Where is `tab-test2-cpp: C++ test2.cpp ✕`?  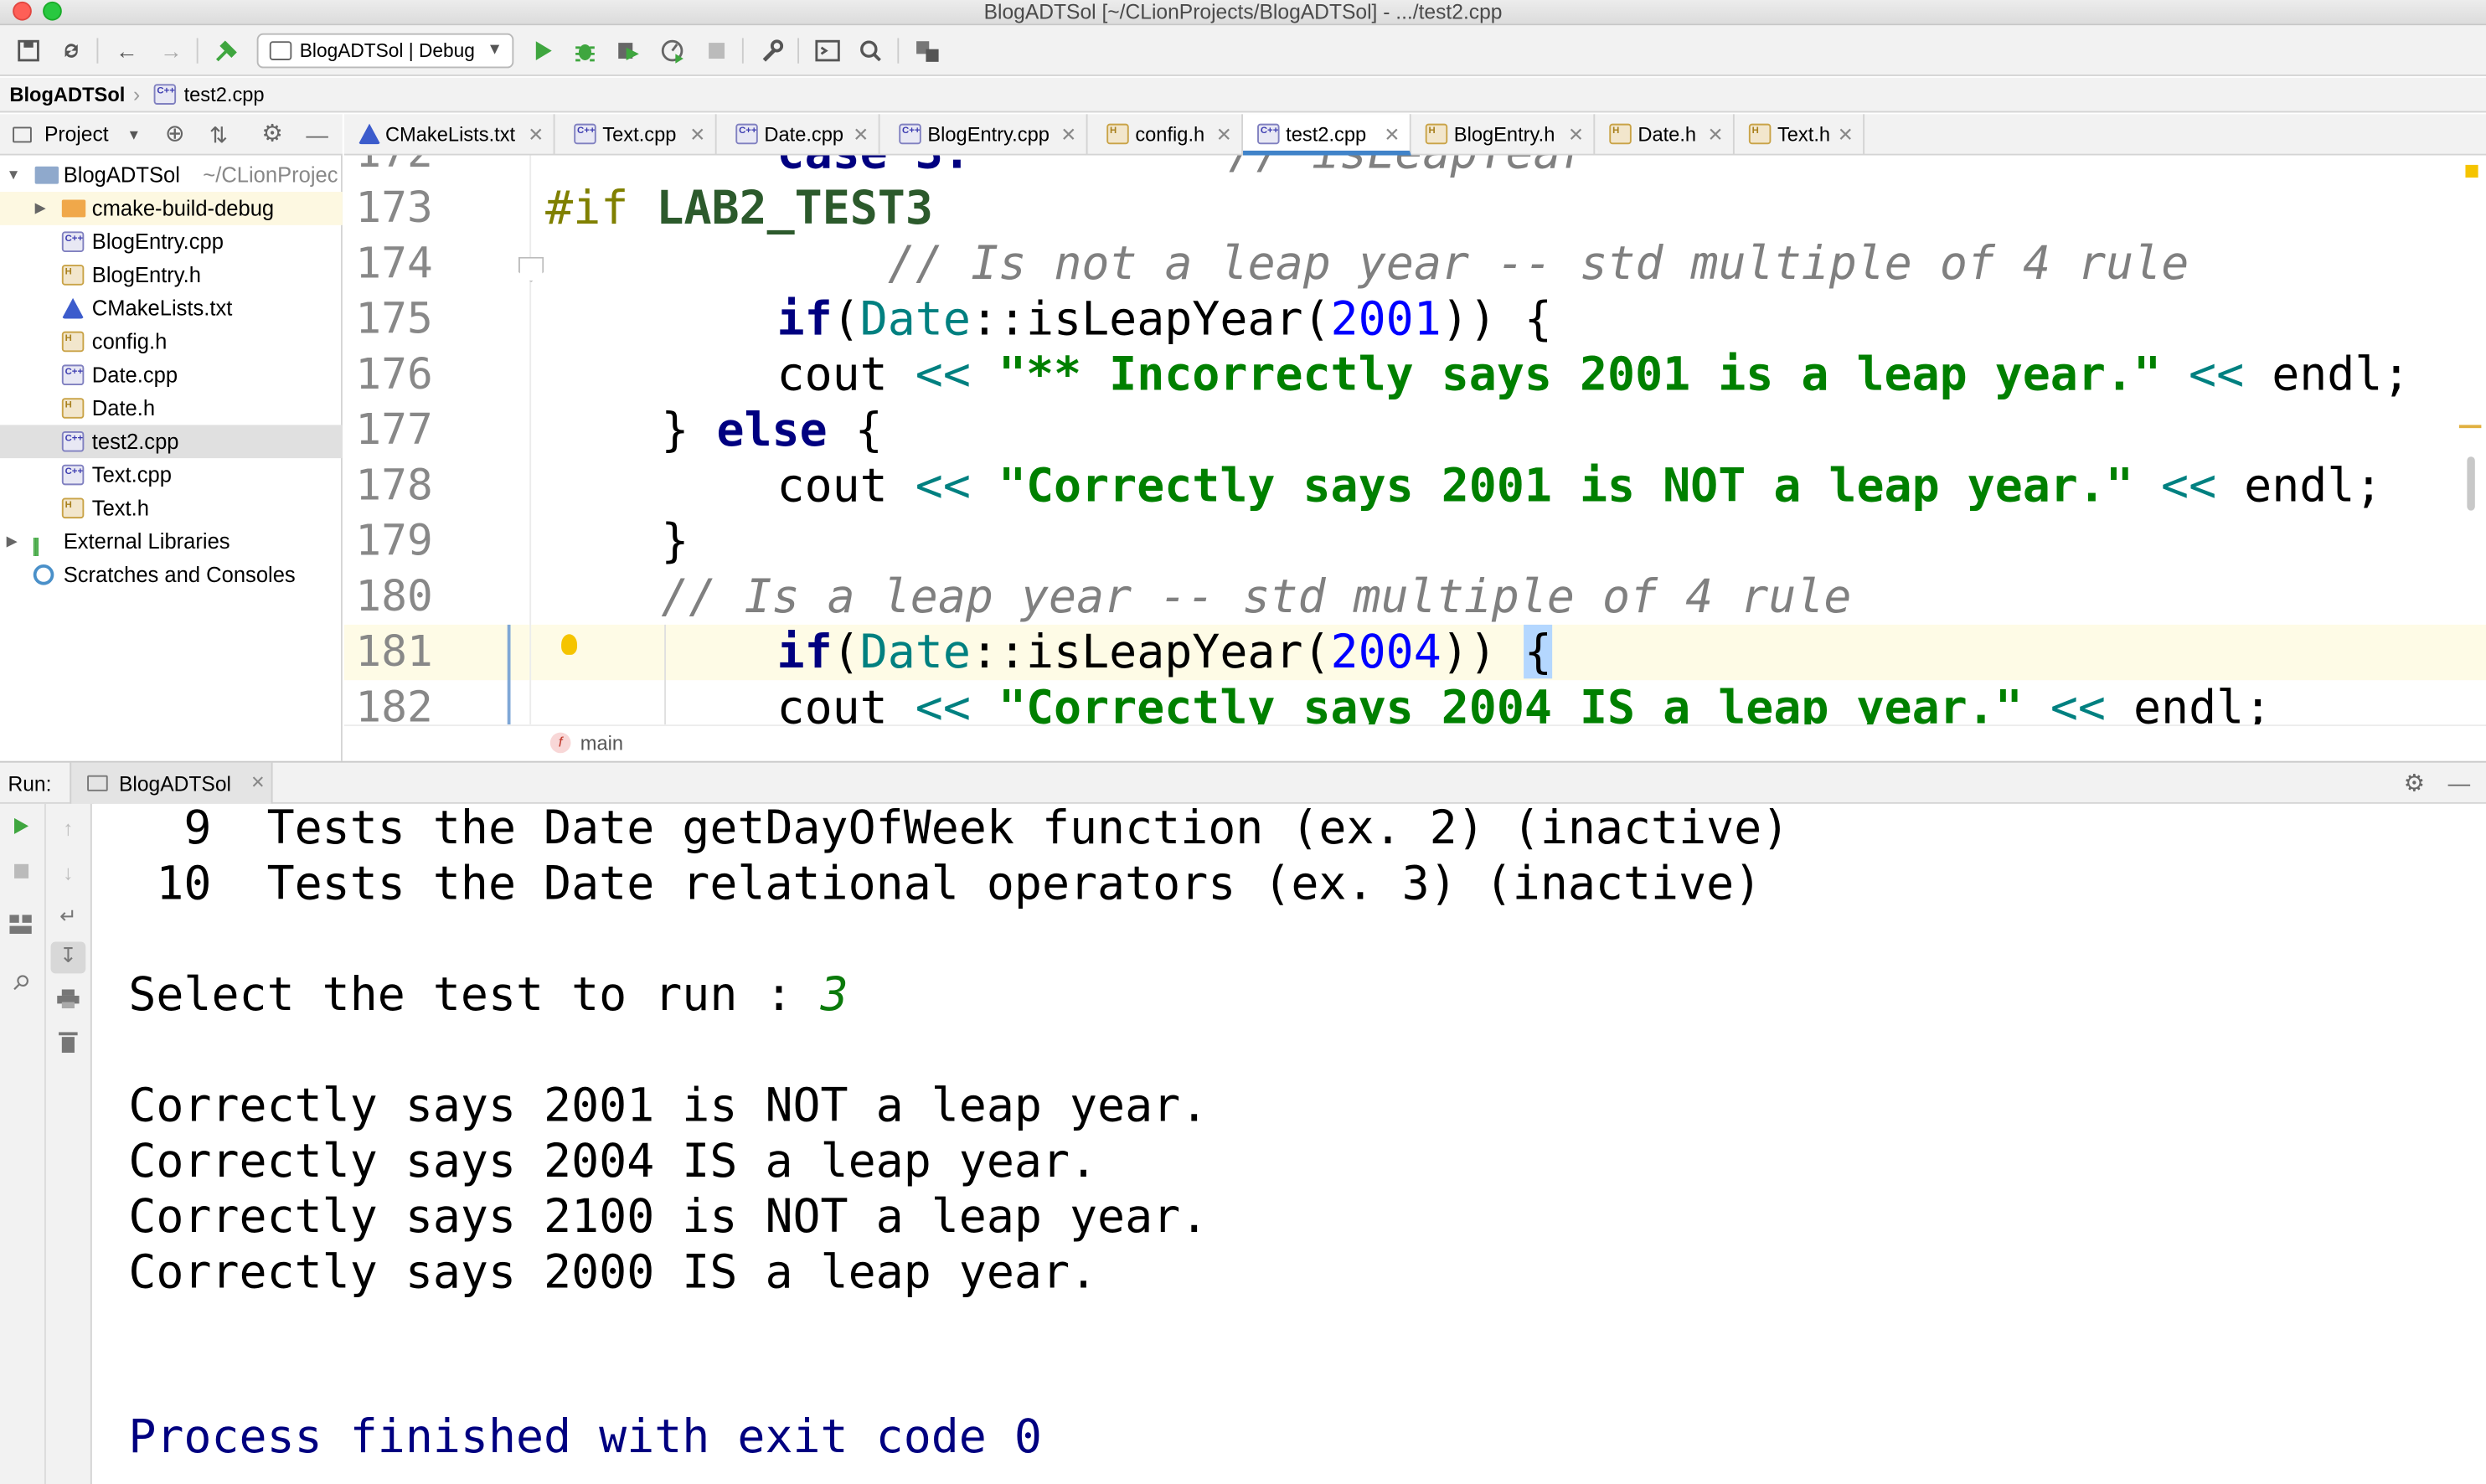
tab-test2-cpp: C++ test2.cpp ✕ is located at coordinates (1327, 135).